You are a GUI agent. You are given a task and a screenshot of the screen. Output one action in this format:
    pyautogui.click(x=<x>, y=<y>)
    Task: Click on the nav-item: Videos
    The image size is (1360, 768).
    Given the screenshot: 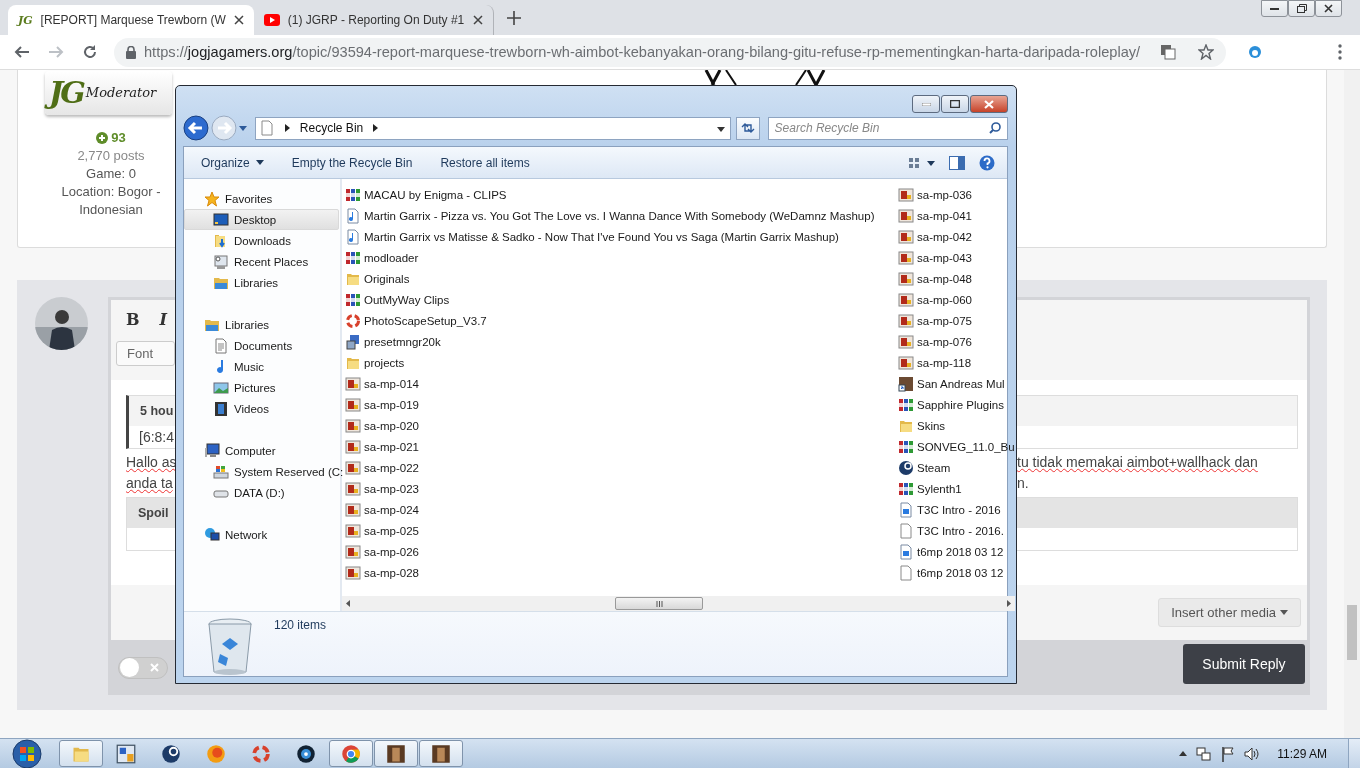 What is the action you would take?
    pyautogui.click(x=261, y=408)
    